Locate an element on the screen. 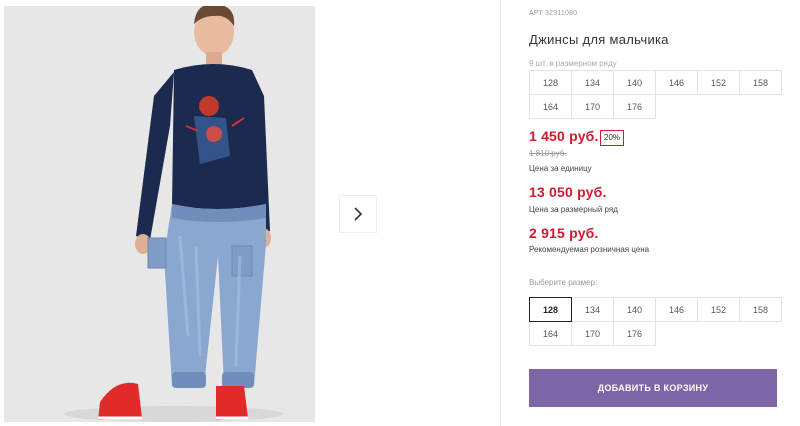  size-option: 134 is located at coordinates (592, 309).